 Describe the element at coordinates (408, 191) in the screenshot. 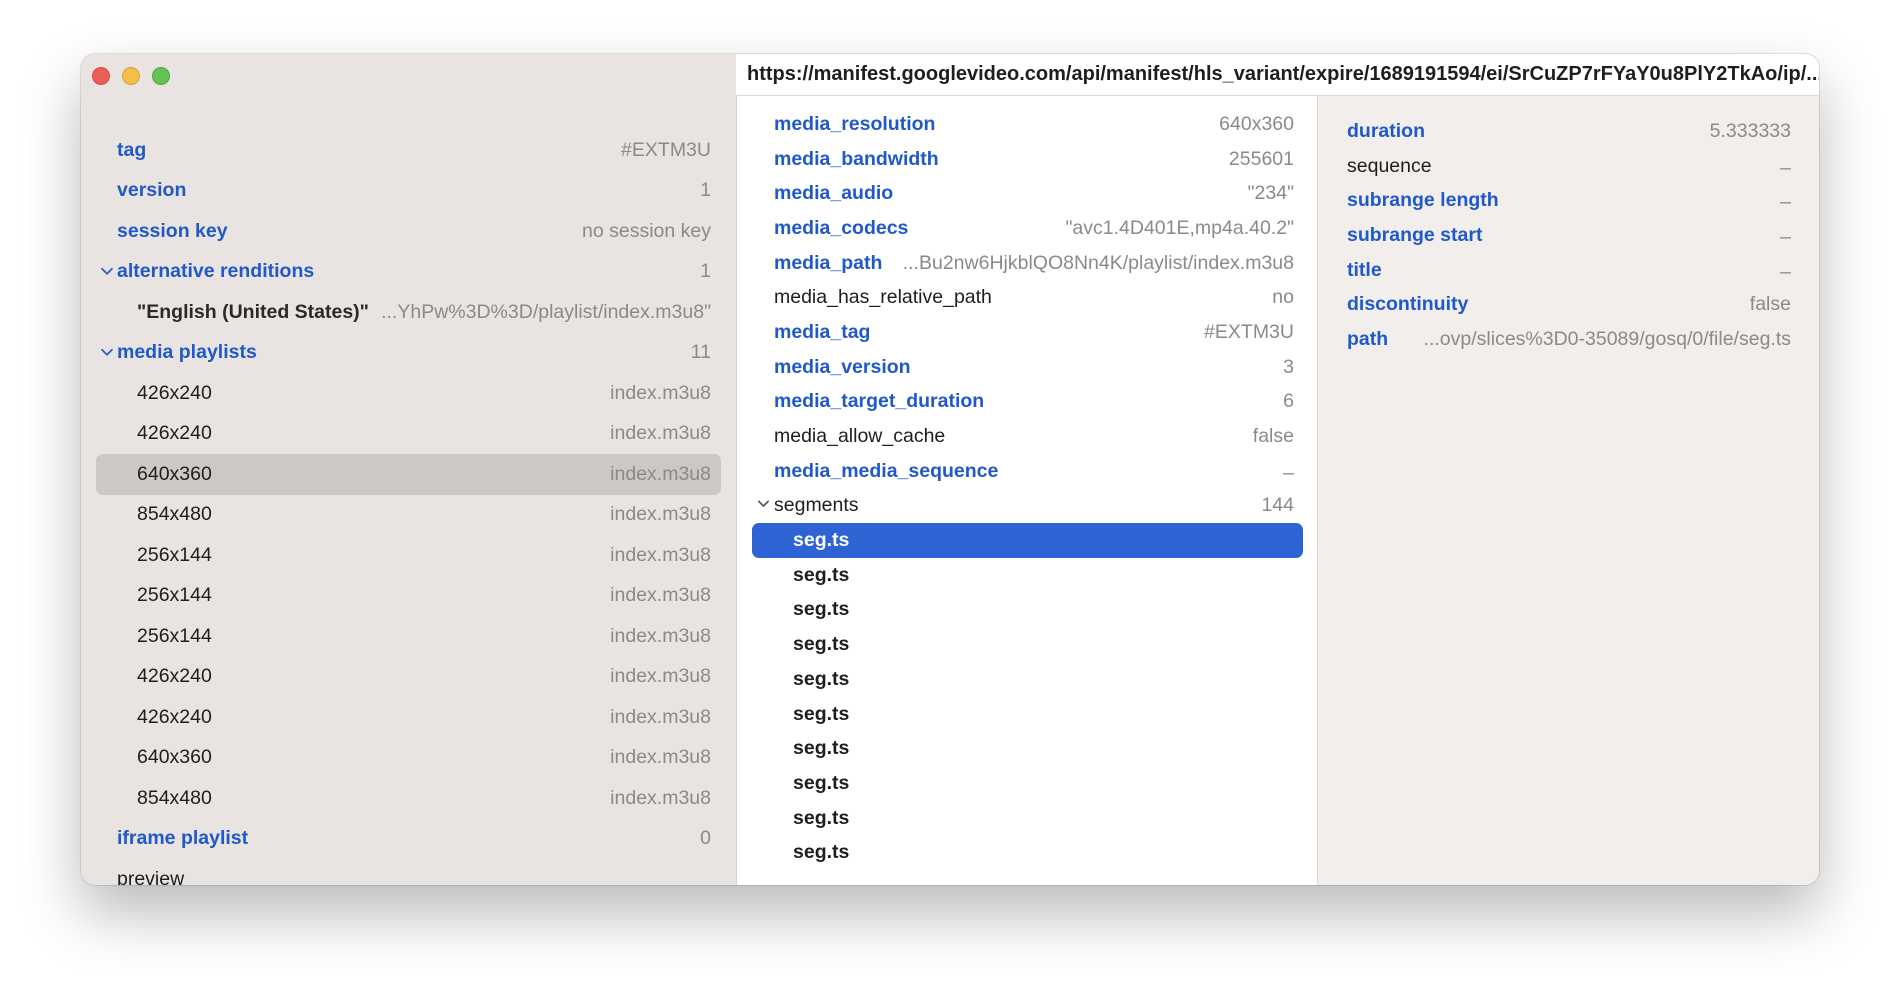

I see `sidebar-item-version: version 1` at that location.